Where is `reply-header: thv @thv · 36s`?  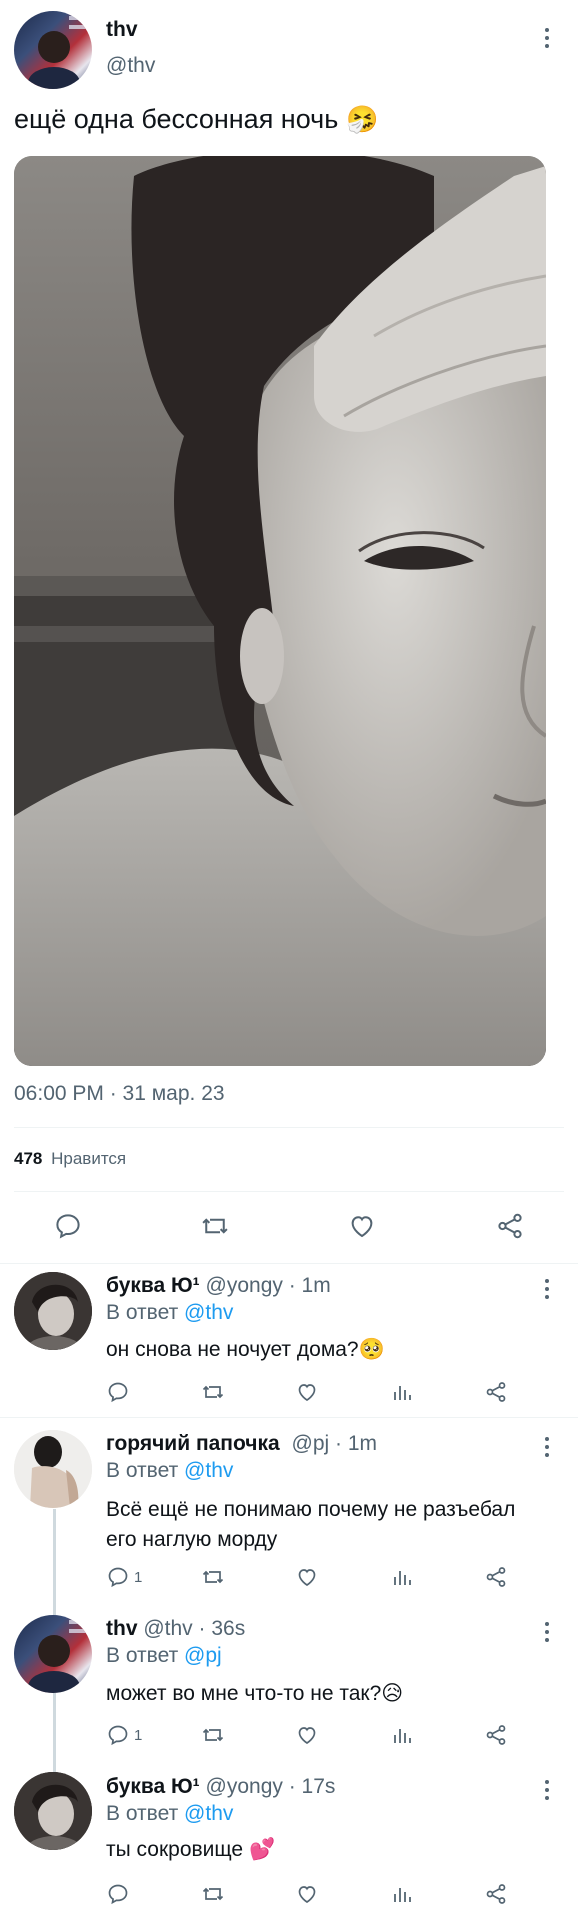
reply-header: thv @thv · 36s is located at coordinates (175, 1629).